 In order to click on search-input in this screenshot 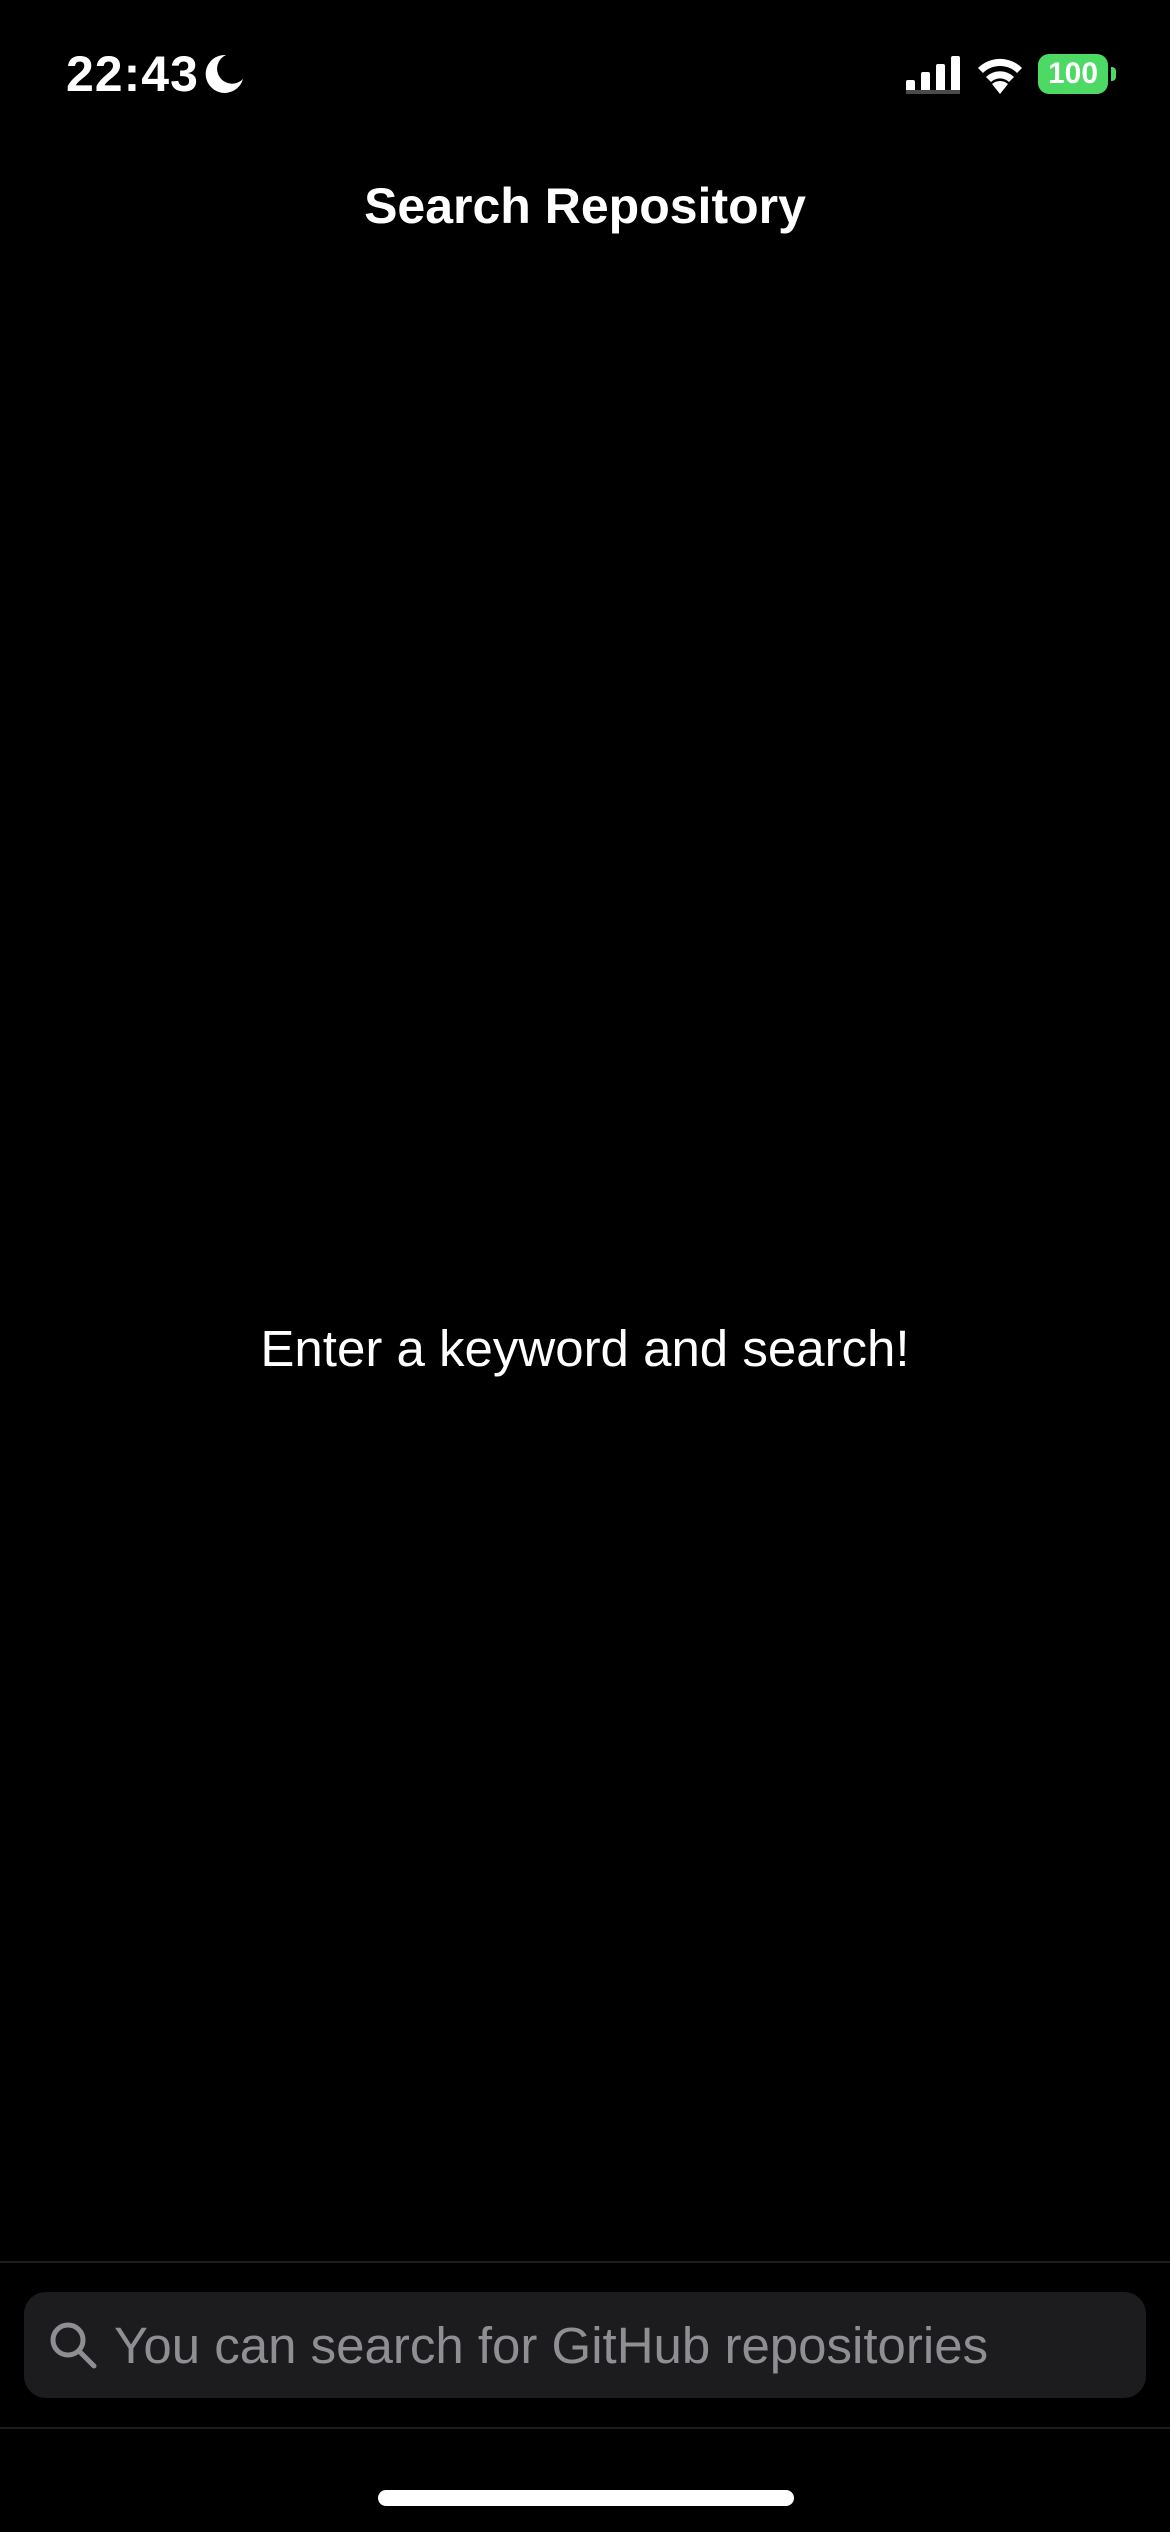, I will do `click(630, 2345)`.